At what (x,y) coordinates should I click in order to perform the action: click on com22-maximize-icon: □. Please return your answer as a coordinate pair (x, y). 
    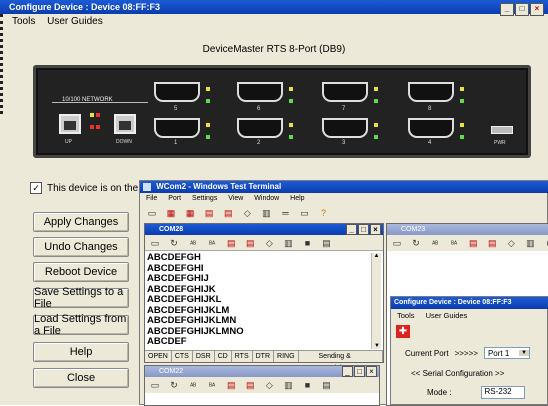
    Looking at the image, I should click on (359, 371).